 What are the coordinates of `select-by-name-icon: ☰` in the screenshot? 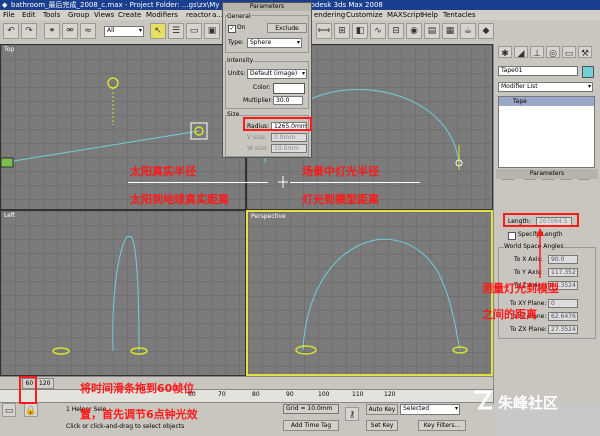 It's located at (176, 31).